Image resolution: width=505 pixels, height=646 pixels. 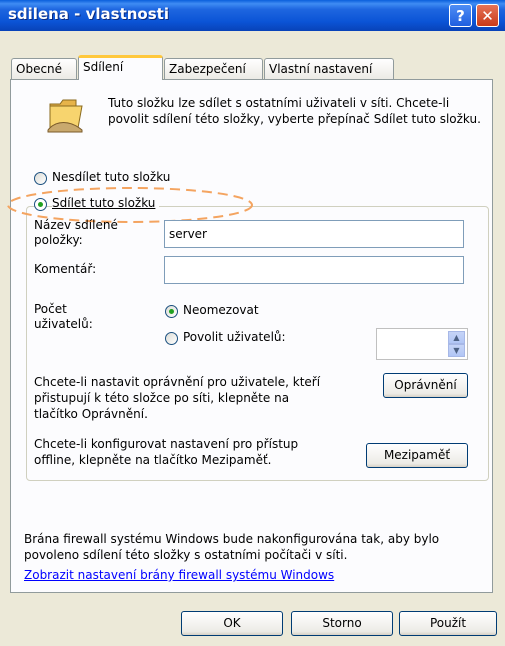 What do you see at coordinates (63, 316) in the screenshot?
I see `user-limit-label: Počet uživatelů:` at bounding box center [63, 316].